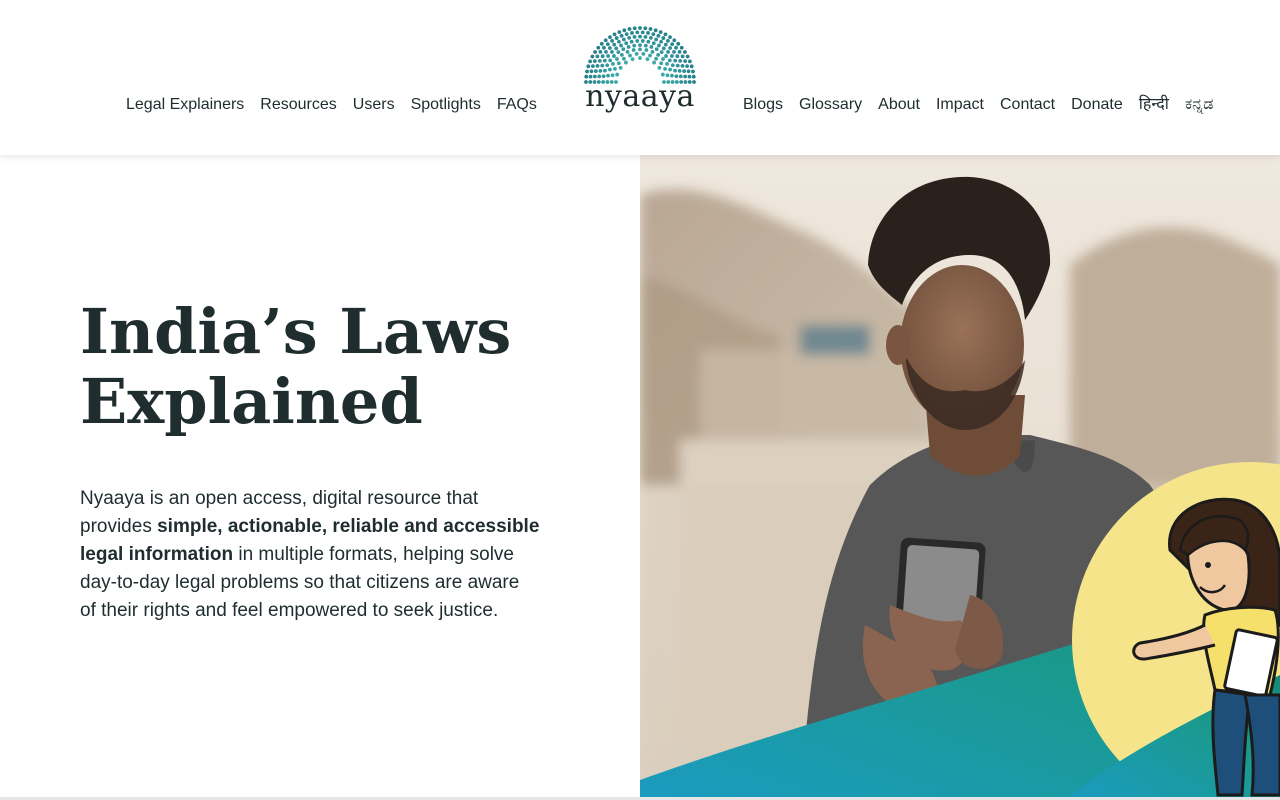 This screenshot has height=800, width=1280. I want to click on nav-impact: Impact, so click(960, 105).